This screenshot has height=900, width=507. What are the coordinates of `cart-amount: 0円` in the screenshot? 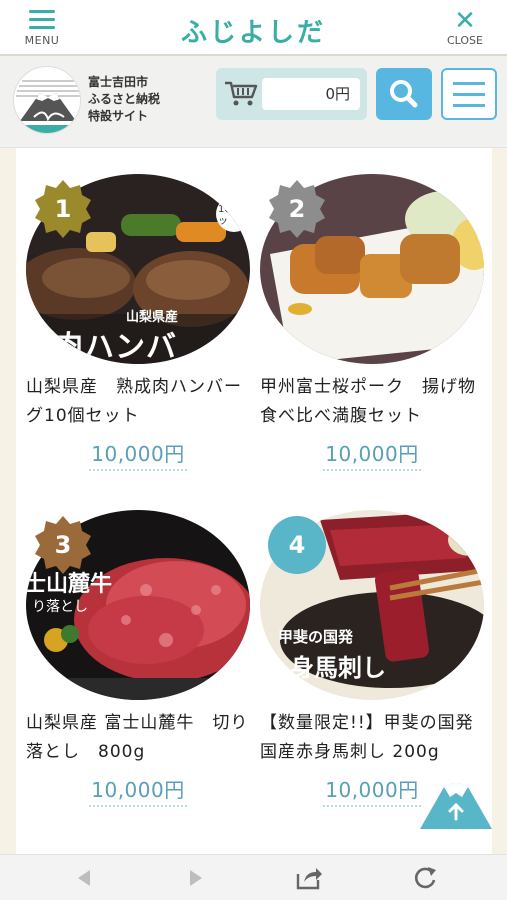 It's located at (311, 94).